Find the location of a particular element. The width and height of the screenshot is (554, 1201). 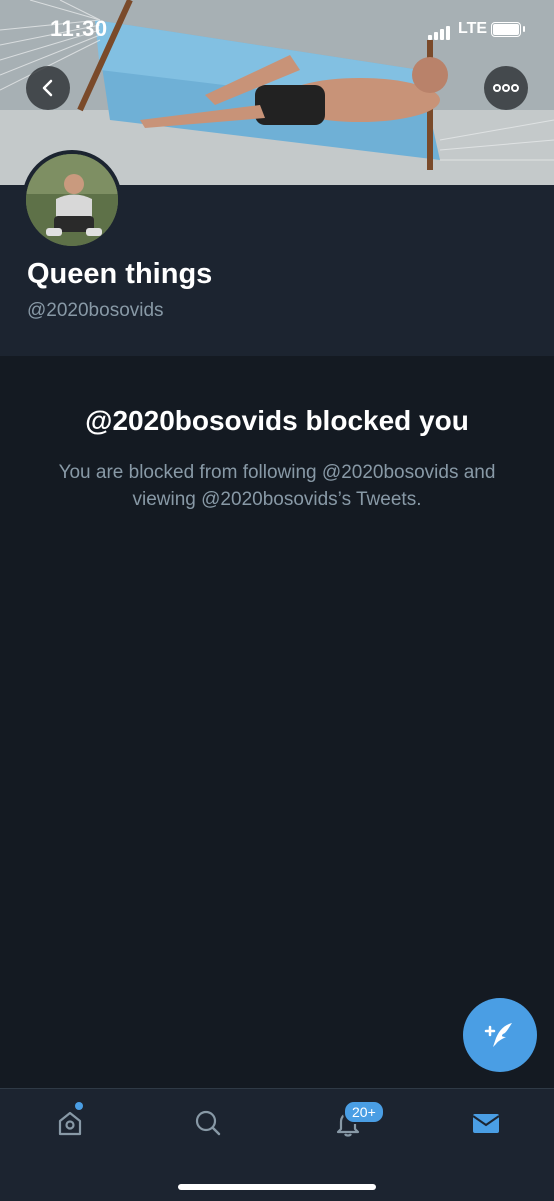

more-options-button is located at coordinates (506, 88).